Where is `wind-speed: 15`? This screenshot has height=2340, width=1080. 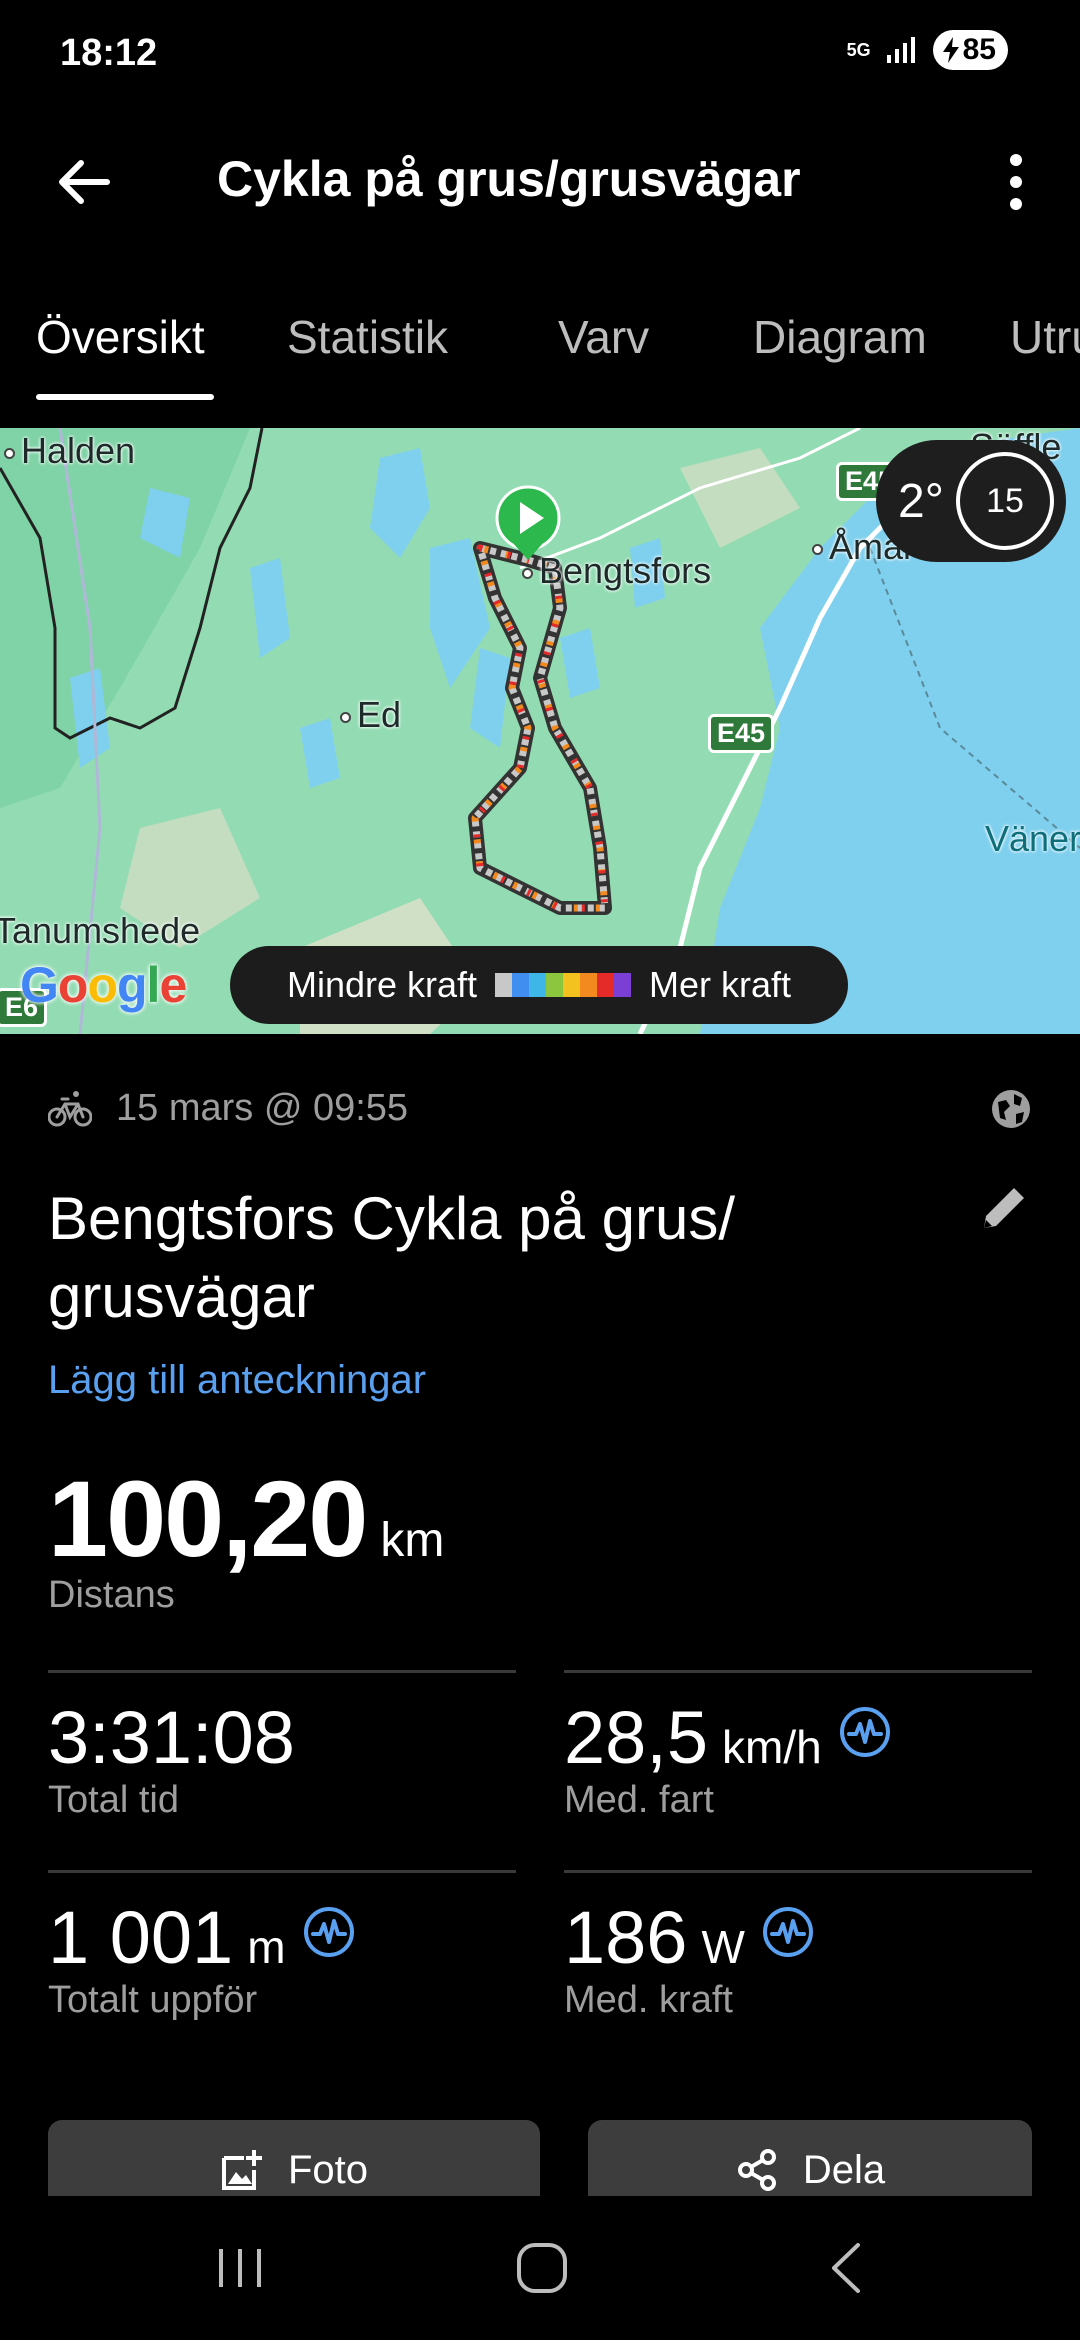
wind-speed: 15 is located at coordinates (1005, 500).